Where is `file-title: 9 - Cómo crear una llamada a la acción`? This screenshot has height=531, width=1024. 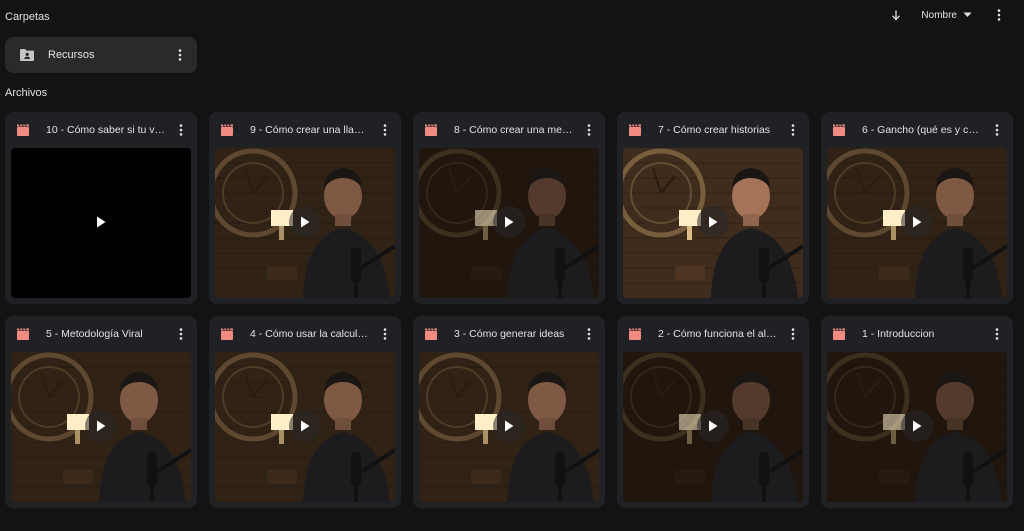 file-title: 9 - Cómo crear una llamada a la acción is located at coordinates (314, 130).